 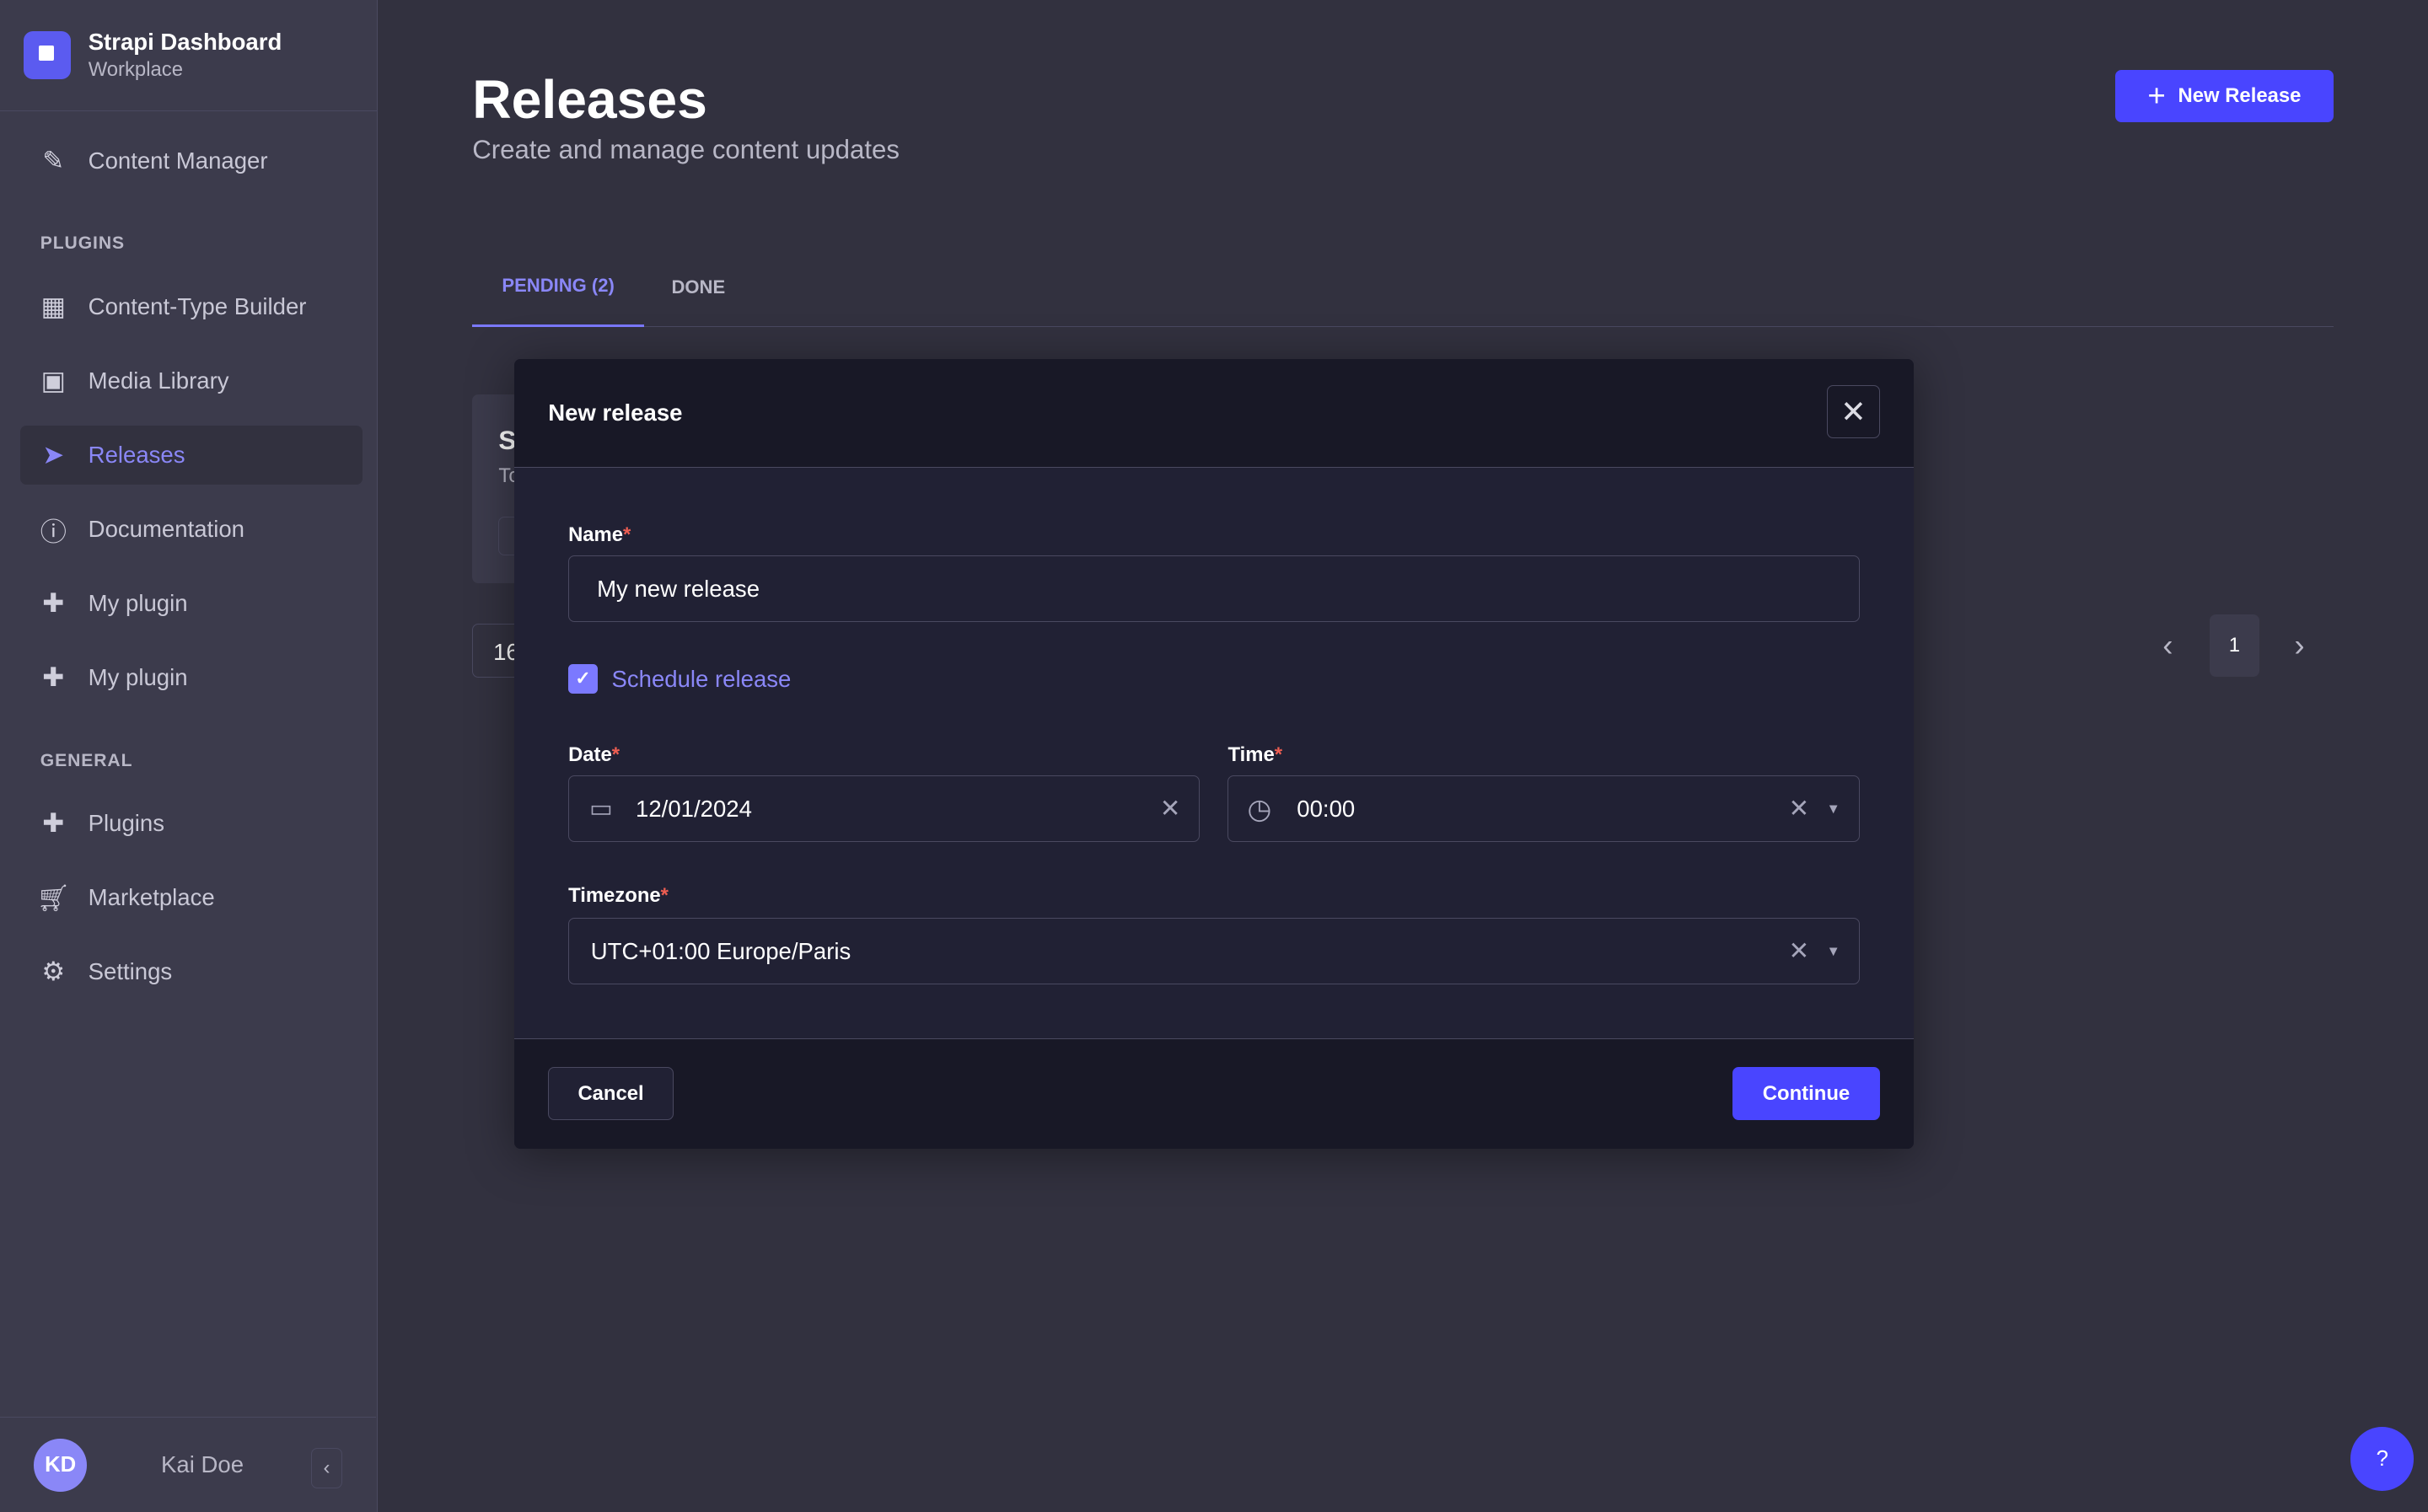 What do you see at coordinates (158, 380) in the screenshot?
I see `sidebar-item-label: Media Library` at bounding box center [158, 380].